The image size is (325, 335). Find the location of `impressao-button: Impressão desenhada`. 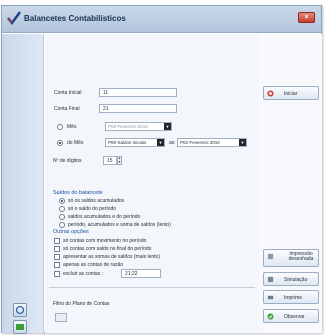

impressao-button: Impressão desenhada is located at coordinates (291, 258).